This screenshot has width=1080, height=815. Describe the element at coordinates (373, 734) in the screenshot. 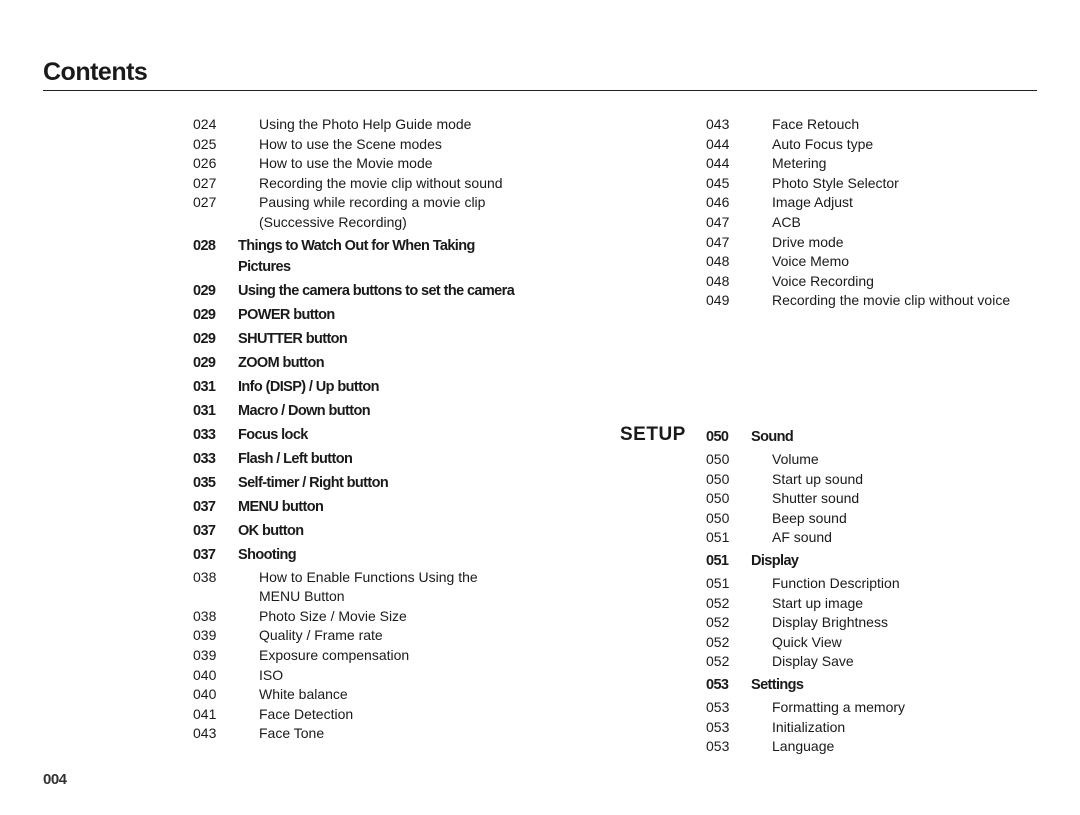

I see `toc-entry: 043 Face Tone` at that location.